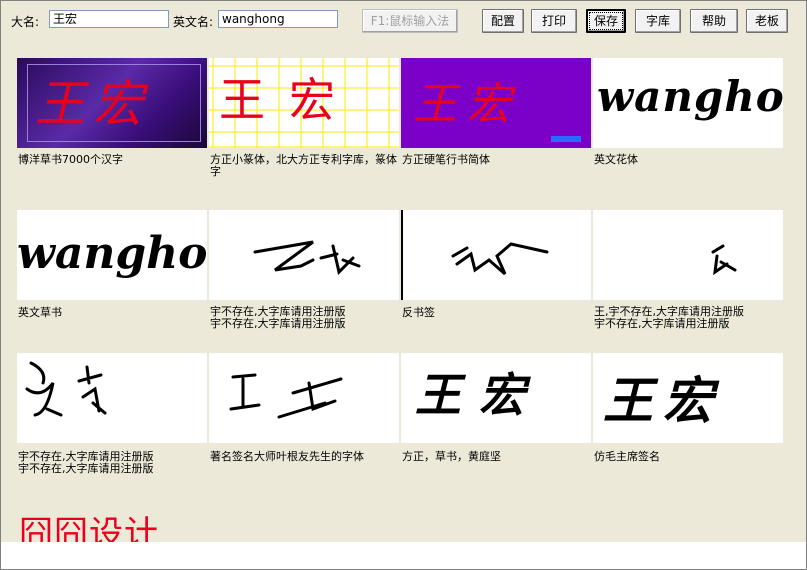  What do you see at coordinates (616, 159) in the screenshot?
I see `tile-caption-4: 英文花体` at bounding box center [616, 159].